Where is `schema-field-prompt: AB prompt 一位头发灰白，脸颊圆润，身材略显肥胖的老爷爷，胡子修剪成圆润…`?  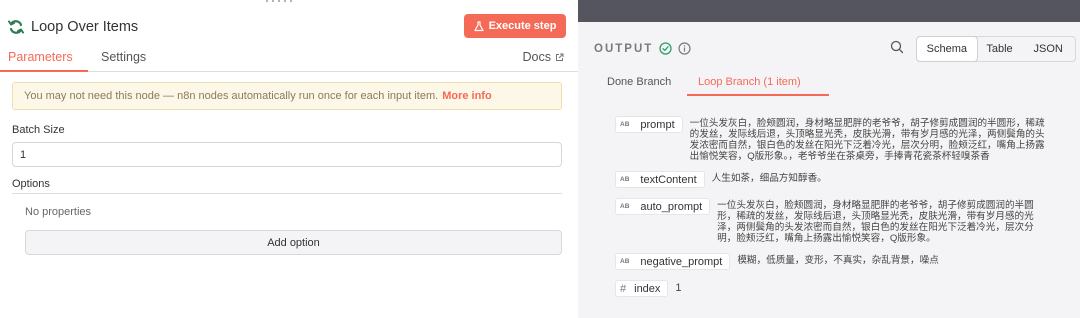 schema-field-prompt: AB prompt 一位头发灰白，脸颊圆润，身材略显肥胖的老爷爷，胡子修剪成圆润… is located at coordinates (830, 139).